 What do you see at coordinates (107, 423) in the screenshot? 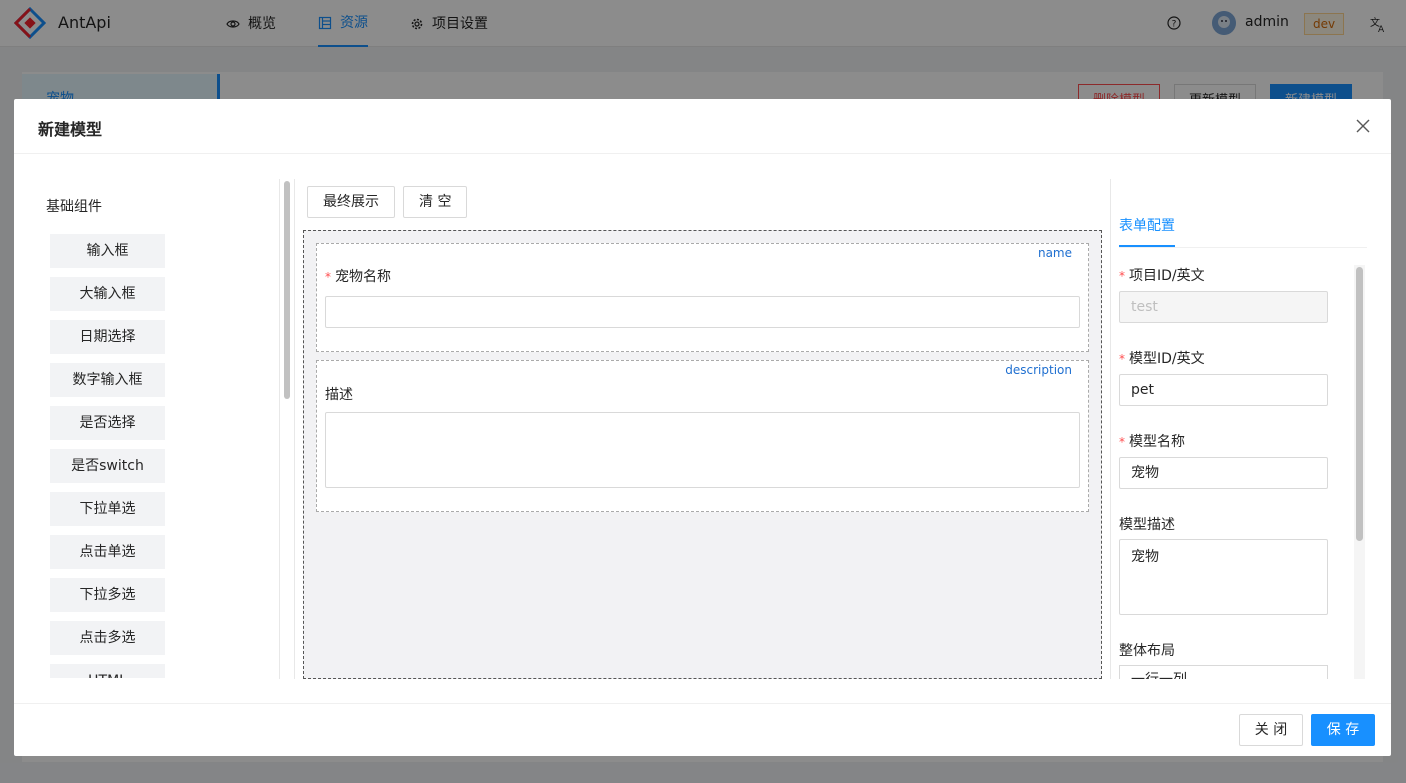
I see `component-yes-no: 是否选择` at bounding box center [107, 423].